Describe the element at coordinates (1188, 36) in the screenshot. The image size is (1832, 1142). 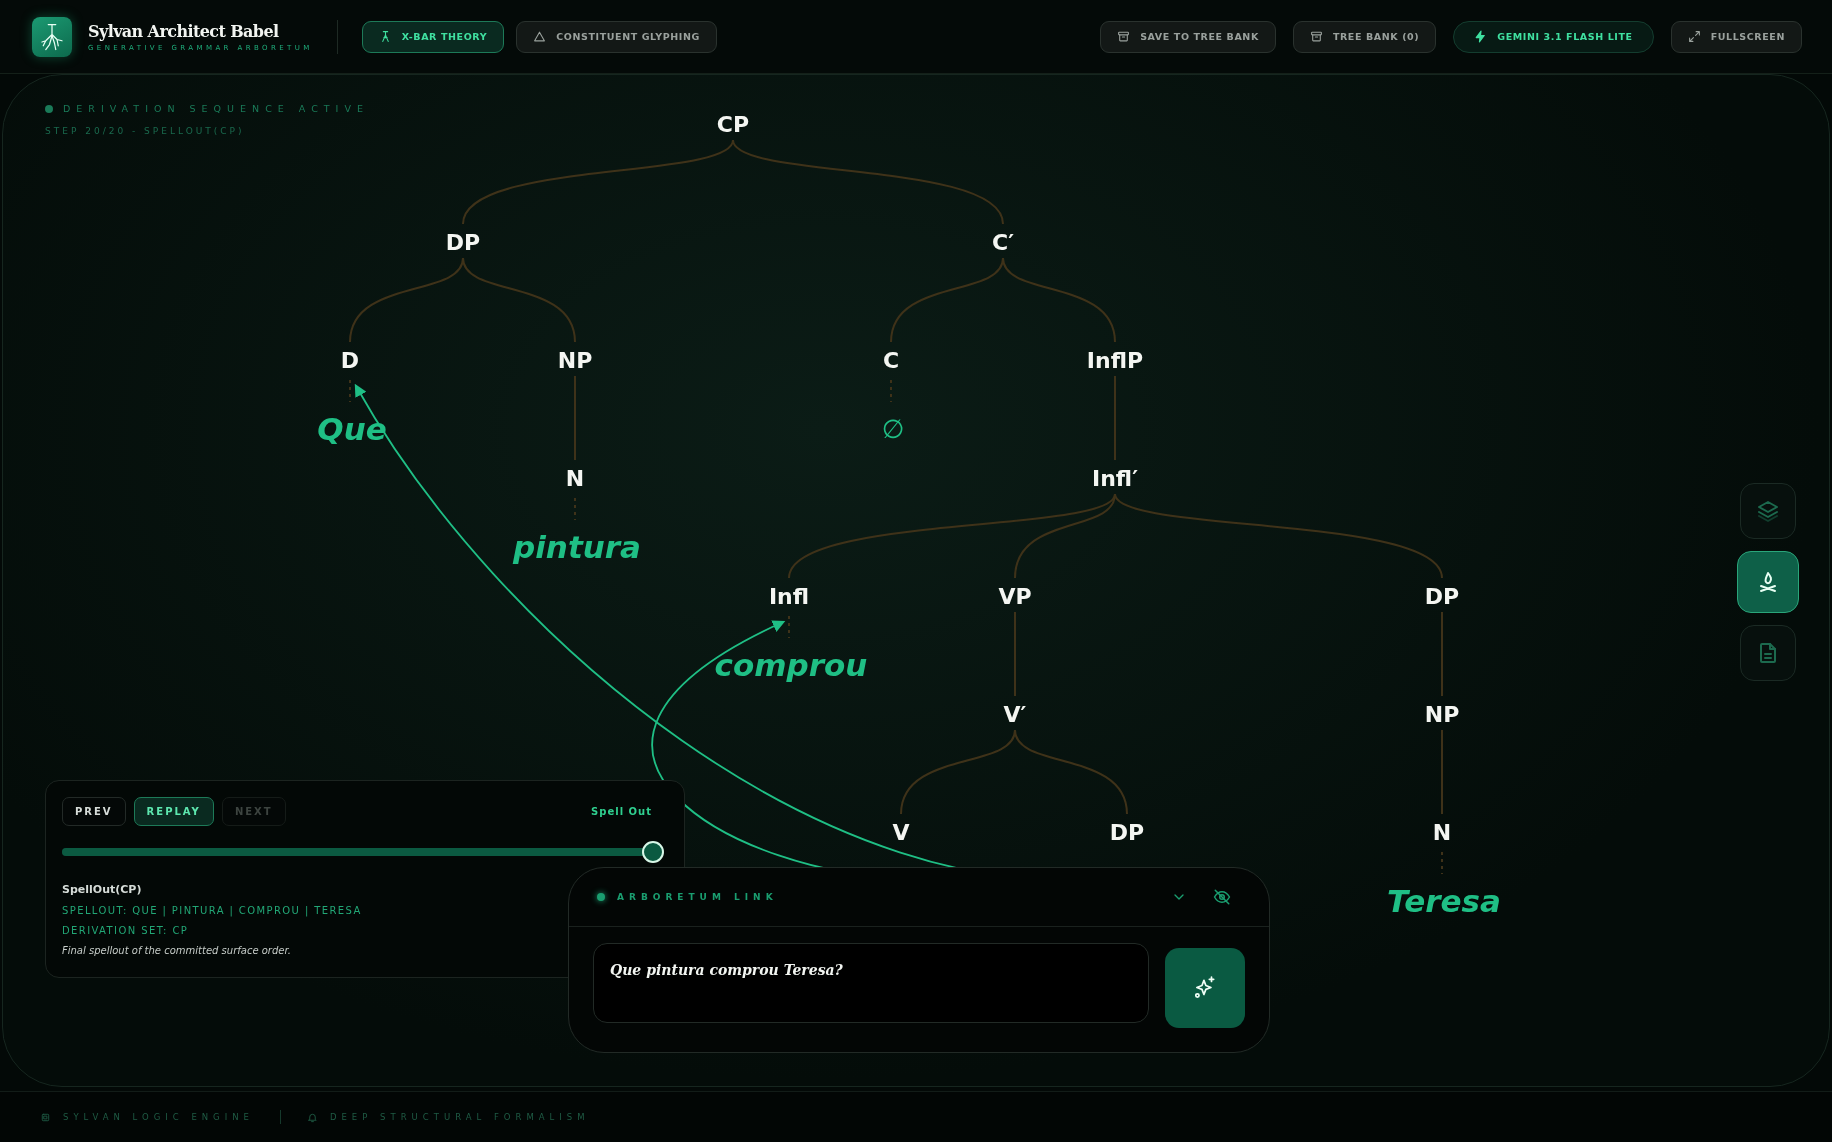
I see `tree-bank-button: SAVE TO TREE BANK` at that location.